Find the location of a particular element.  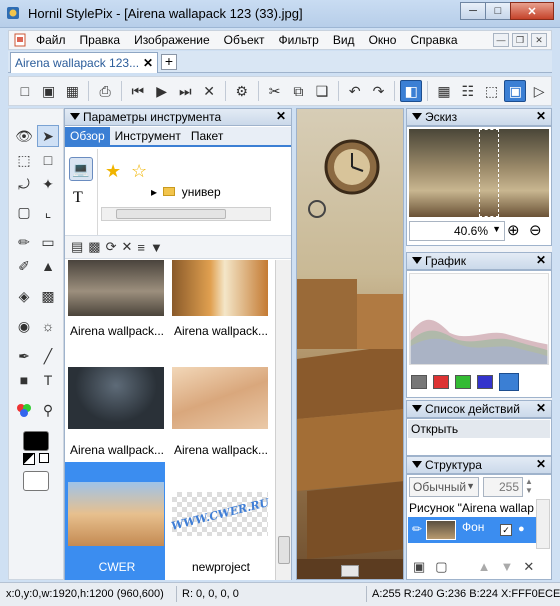

close-tab-icon: ✕ is located at coordinates (148, 63).